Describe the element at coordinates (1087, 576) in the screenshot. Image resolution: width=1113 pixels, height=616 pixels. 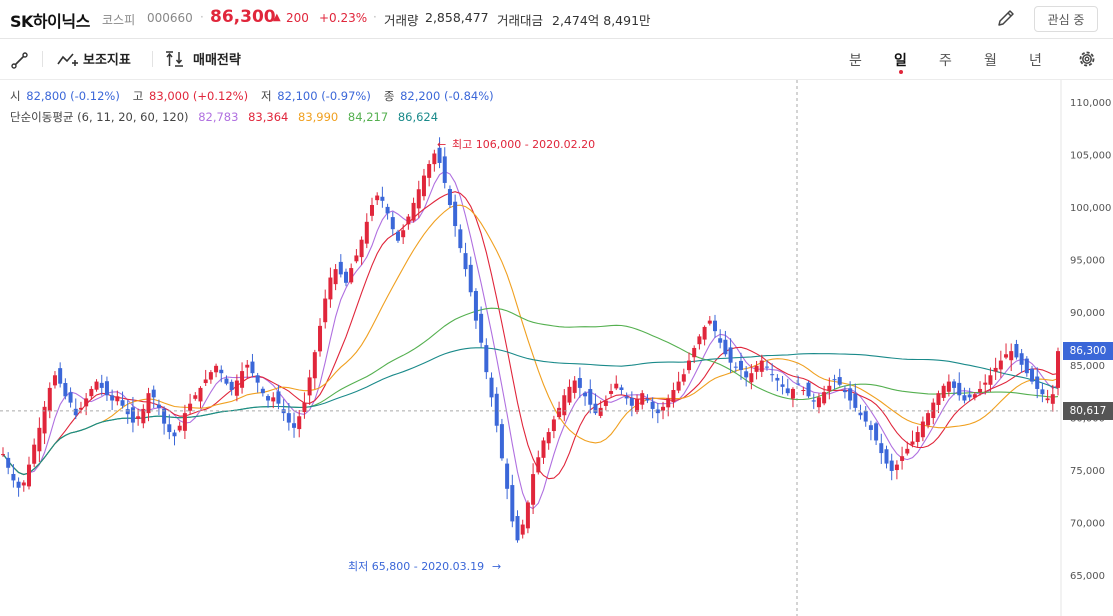
I see `y-tick-label: 65,000` at that location.